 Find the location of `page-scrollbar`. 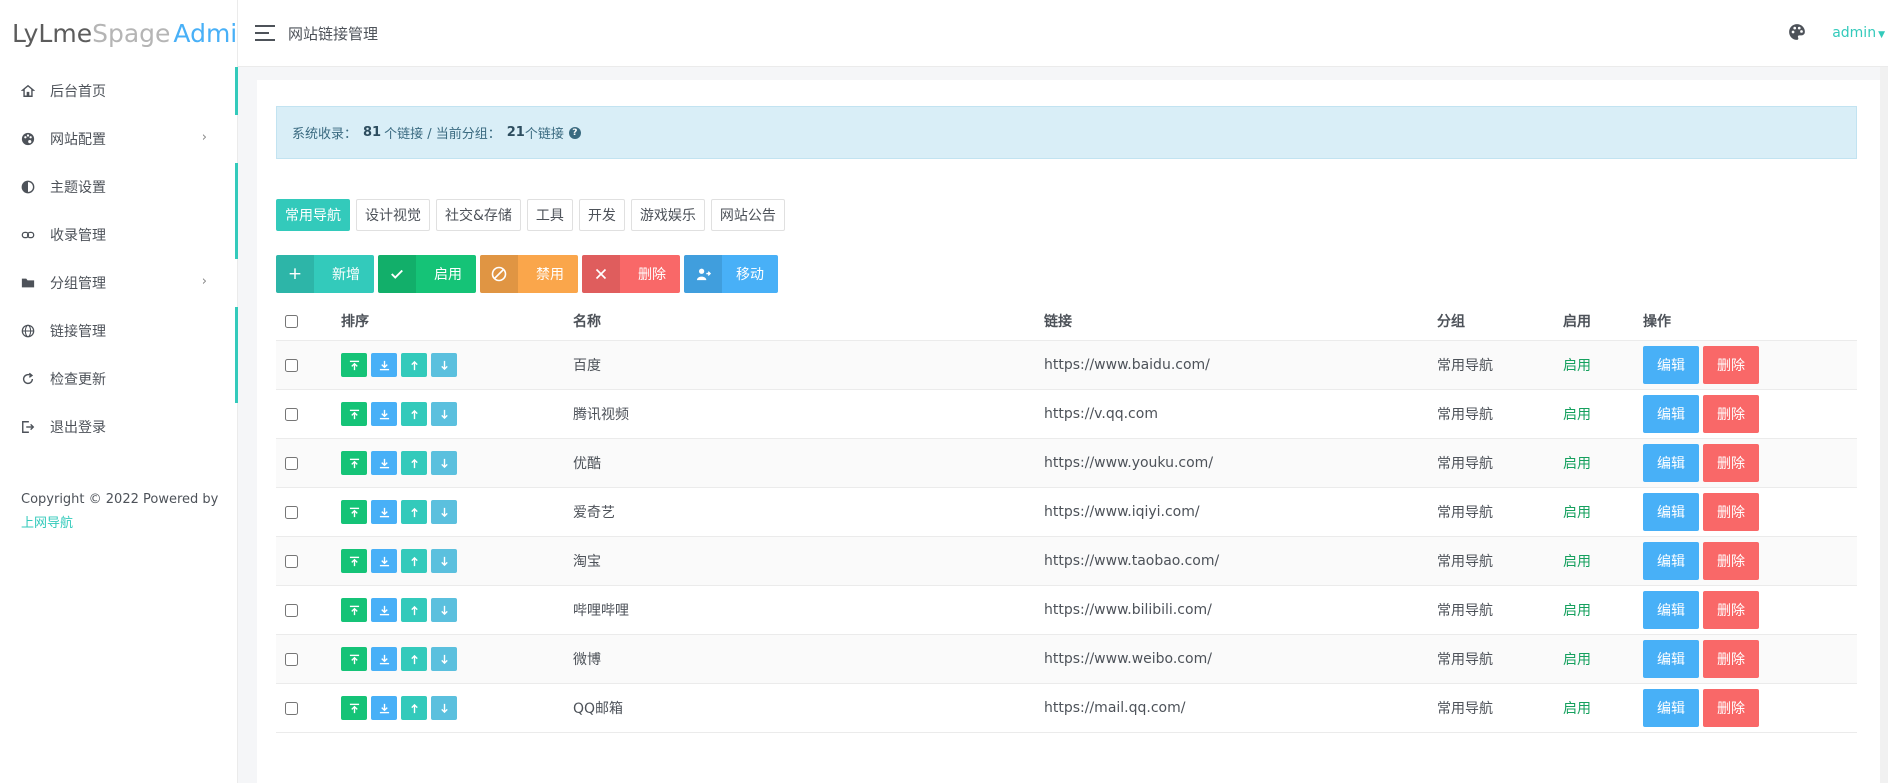

page-scrollbar is located at coordinates (1884, 425).